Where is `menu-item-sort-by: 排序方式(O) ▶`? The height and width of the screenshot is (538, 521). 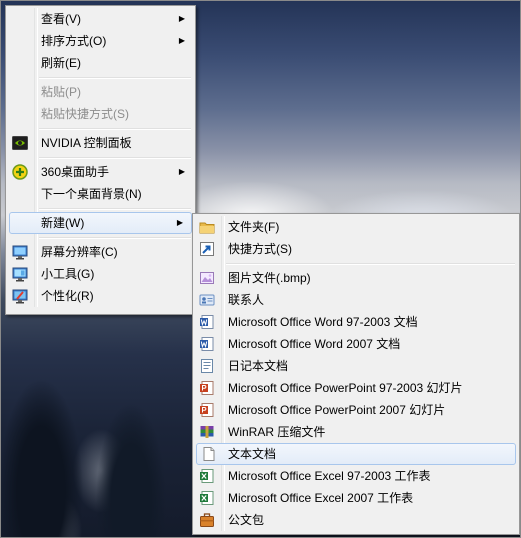
menu-item-sort-by: 排序方式(O) ▶ is located at coordinates (100, 41).